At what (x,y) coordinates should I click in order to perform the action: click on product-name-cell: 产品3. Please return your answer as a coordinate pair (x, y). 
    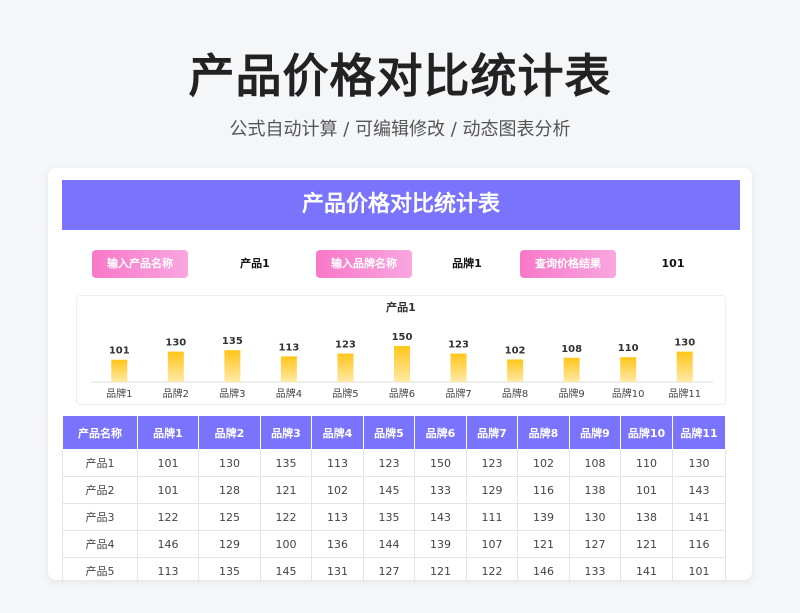
    Looking at the image, I should click on (100, 517).